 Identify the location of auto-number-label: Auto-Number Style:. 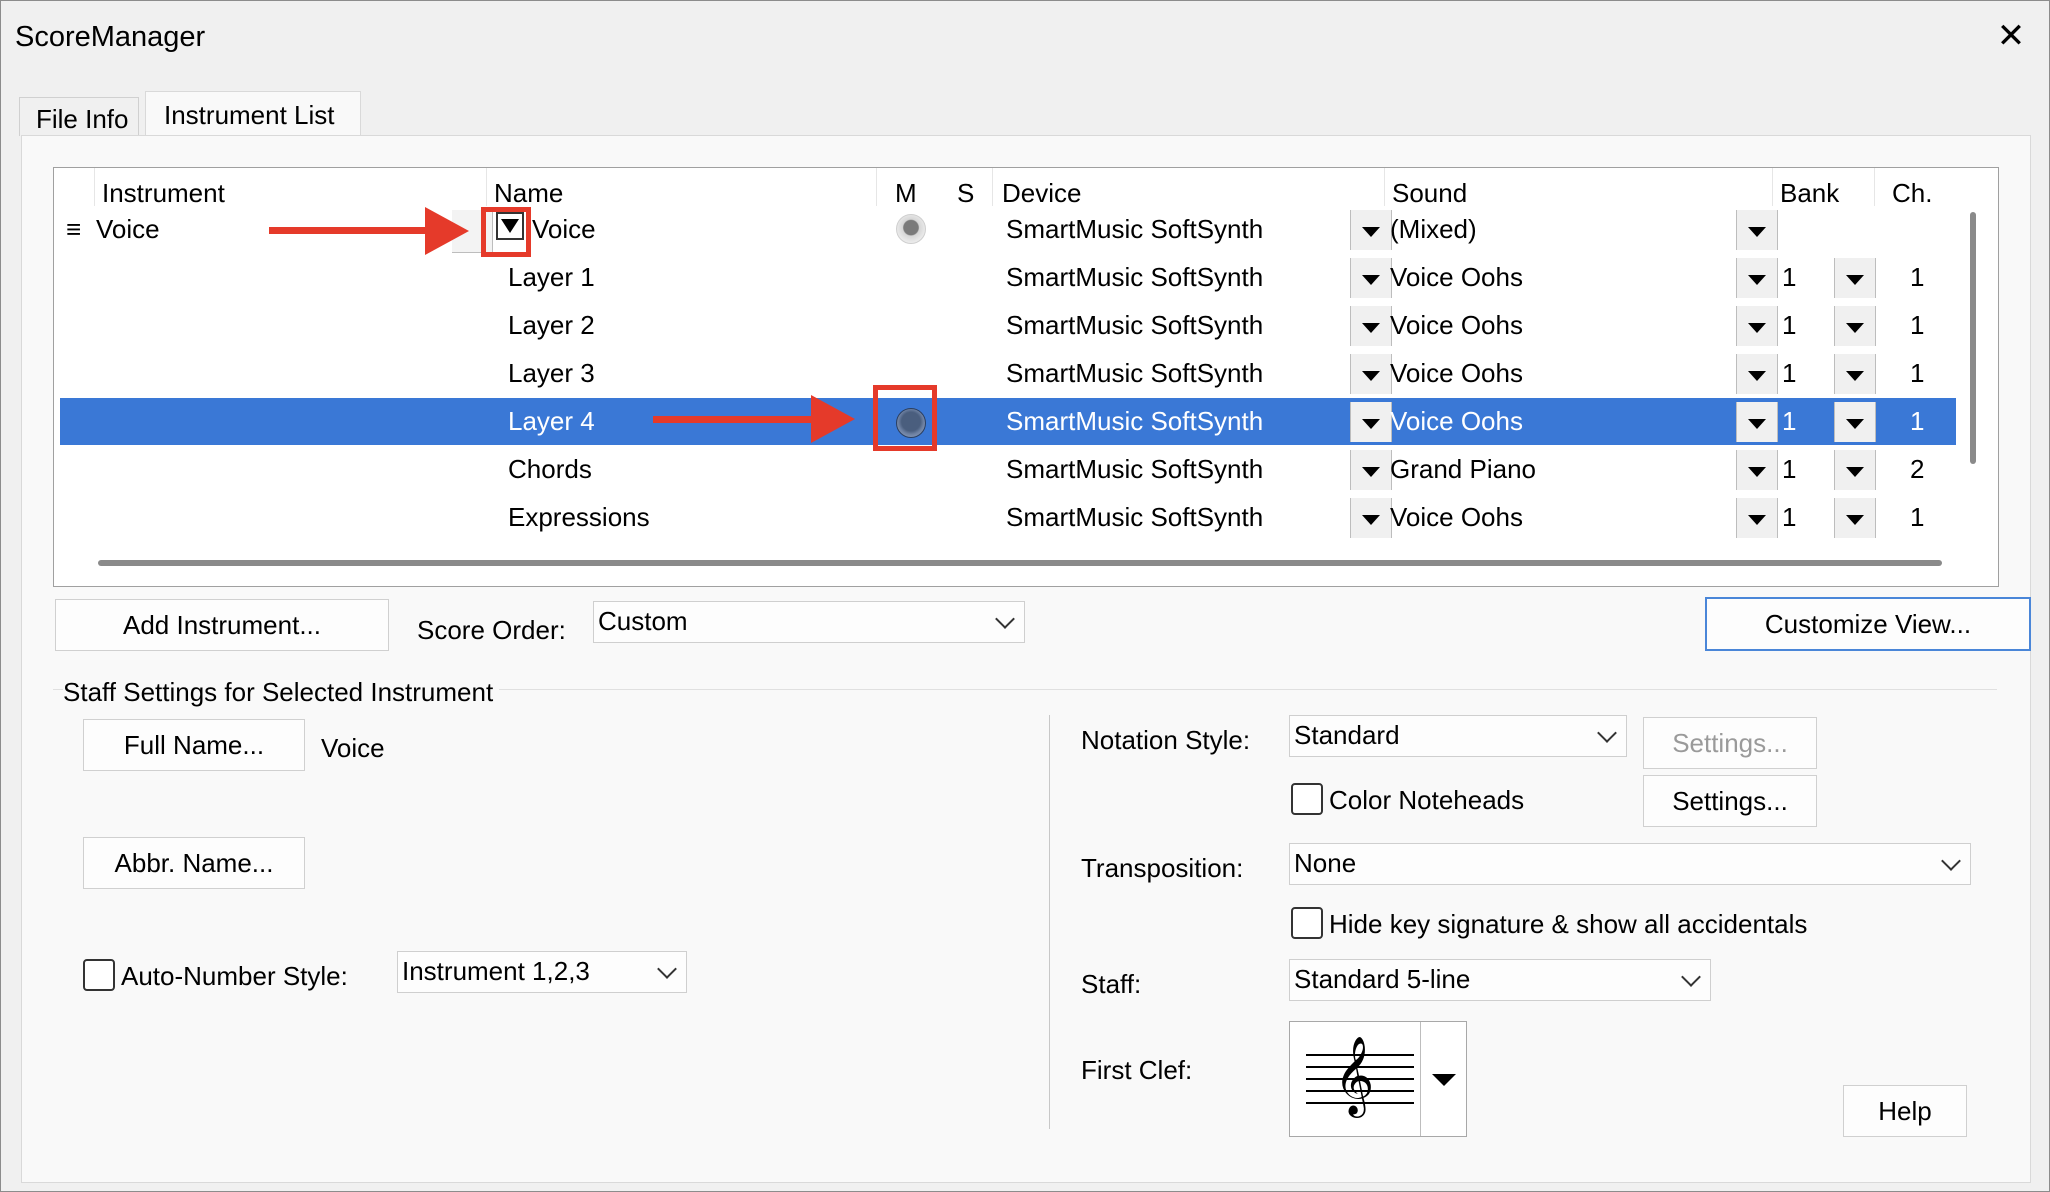
(234, 976).